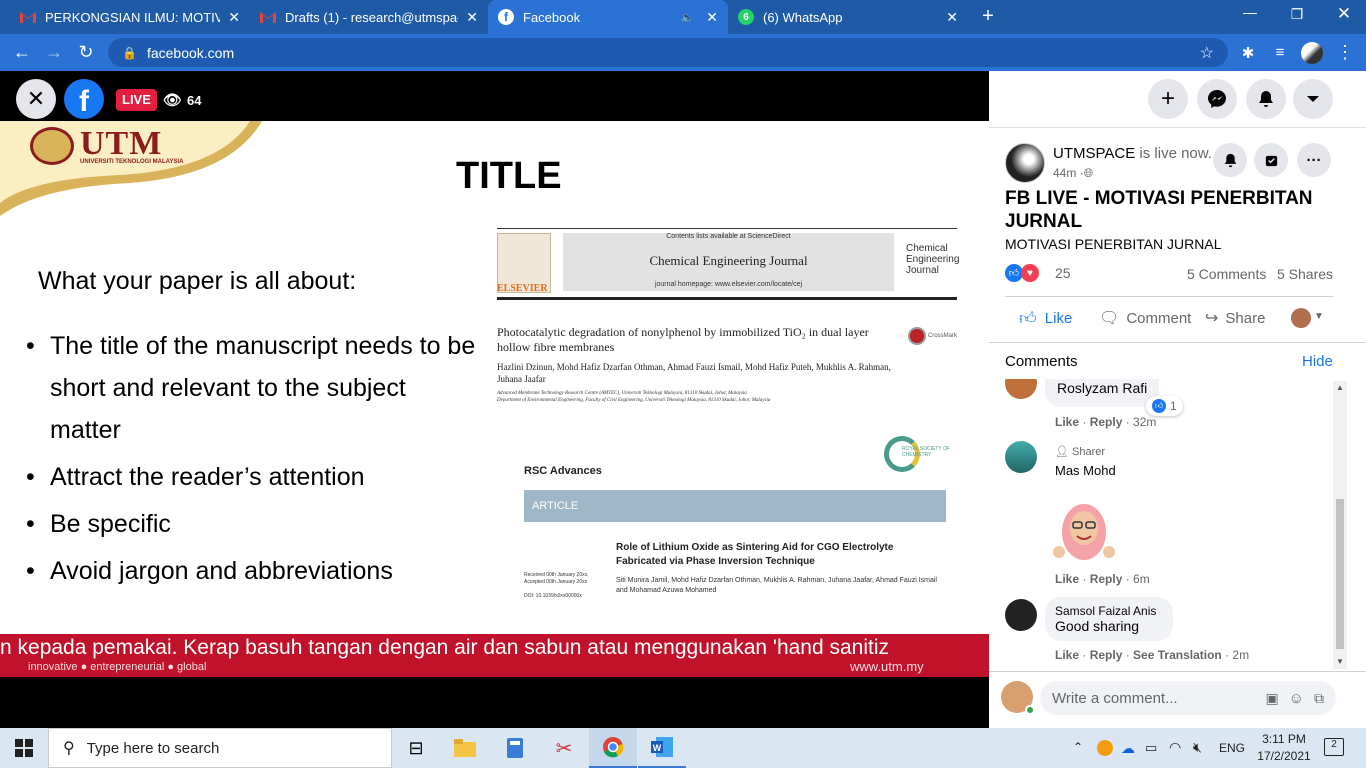  I want to click on create-button: +, so click(1168, 99).